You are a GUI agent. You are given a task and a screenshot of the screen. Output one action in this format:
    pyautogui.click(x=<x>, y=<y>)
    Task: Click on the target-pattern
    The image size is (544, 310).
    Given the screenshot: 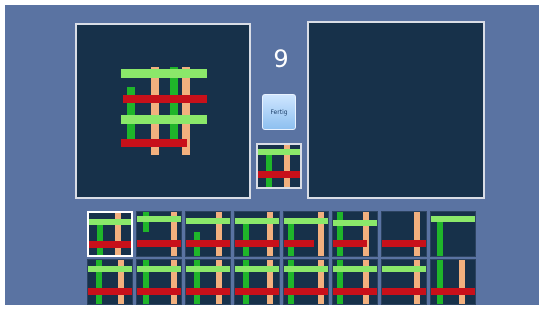 What is the action you would take?
    pyautogui.click(x=164, y=111)
    